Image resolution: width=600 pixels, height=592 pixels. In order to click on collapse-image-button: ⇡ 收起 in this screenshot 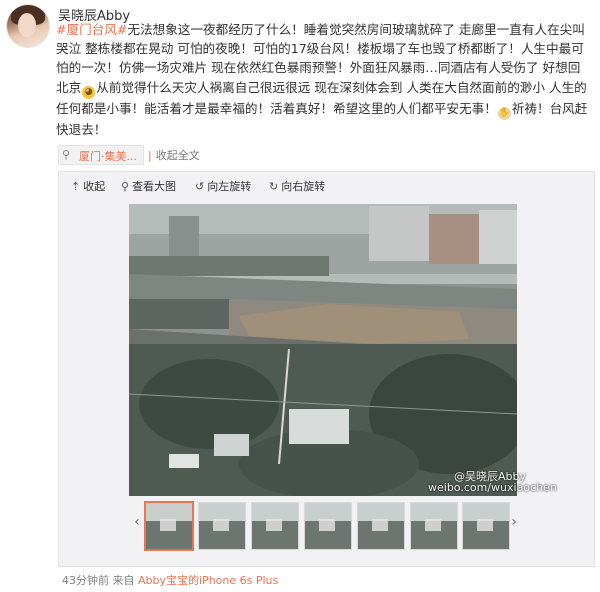, I will do `click(88, 186)`.